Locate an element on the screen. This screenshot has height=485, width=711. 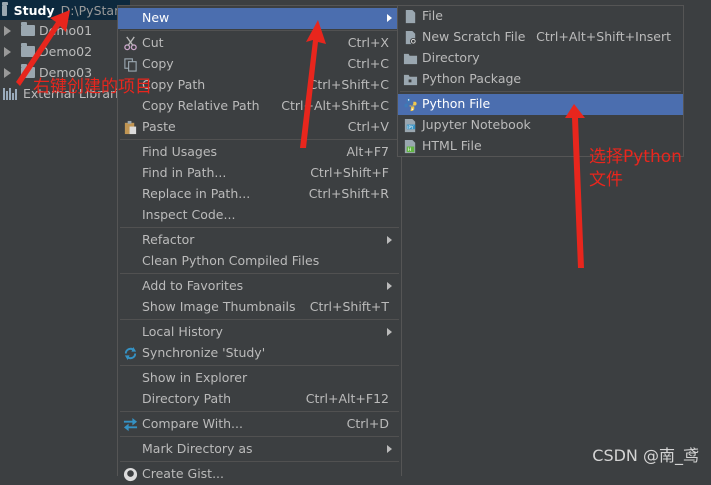
menu-item-cut: Cut Ctrl+X is located at coordinates (259, 43).